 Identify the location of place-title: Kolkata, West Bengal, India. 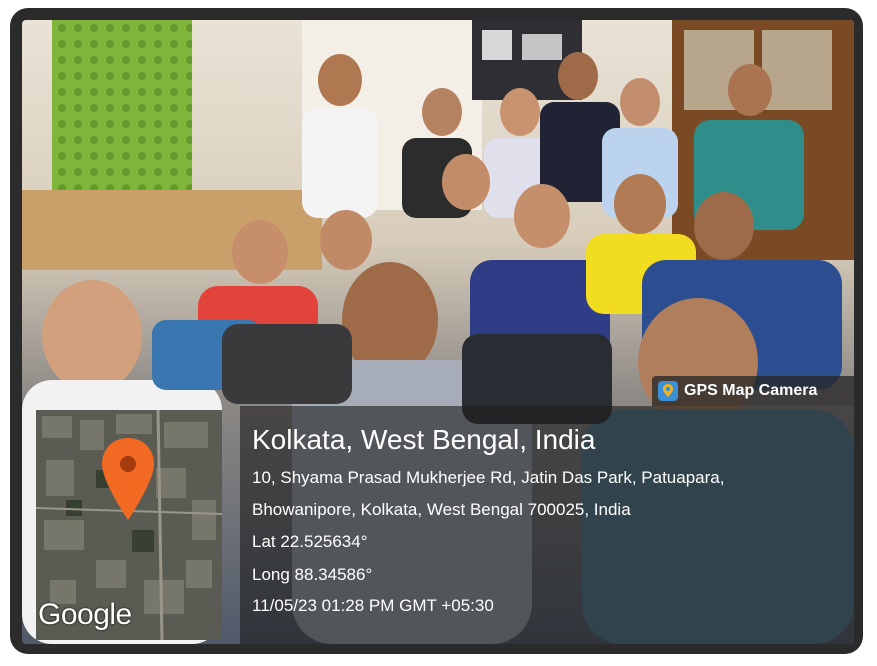
(424, 439).